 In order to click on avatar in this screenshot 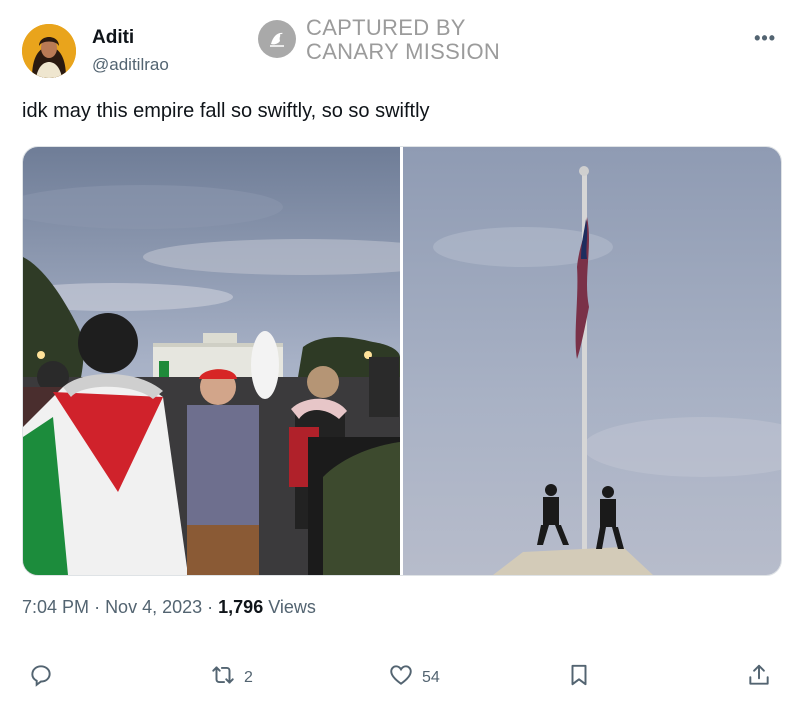, I will do `click(49, 51)`.